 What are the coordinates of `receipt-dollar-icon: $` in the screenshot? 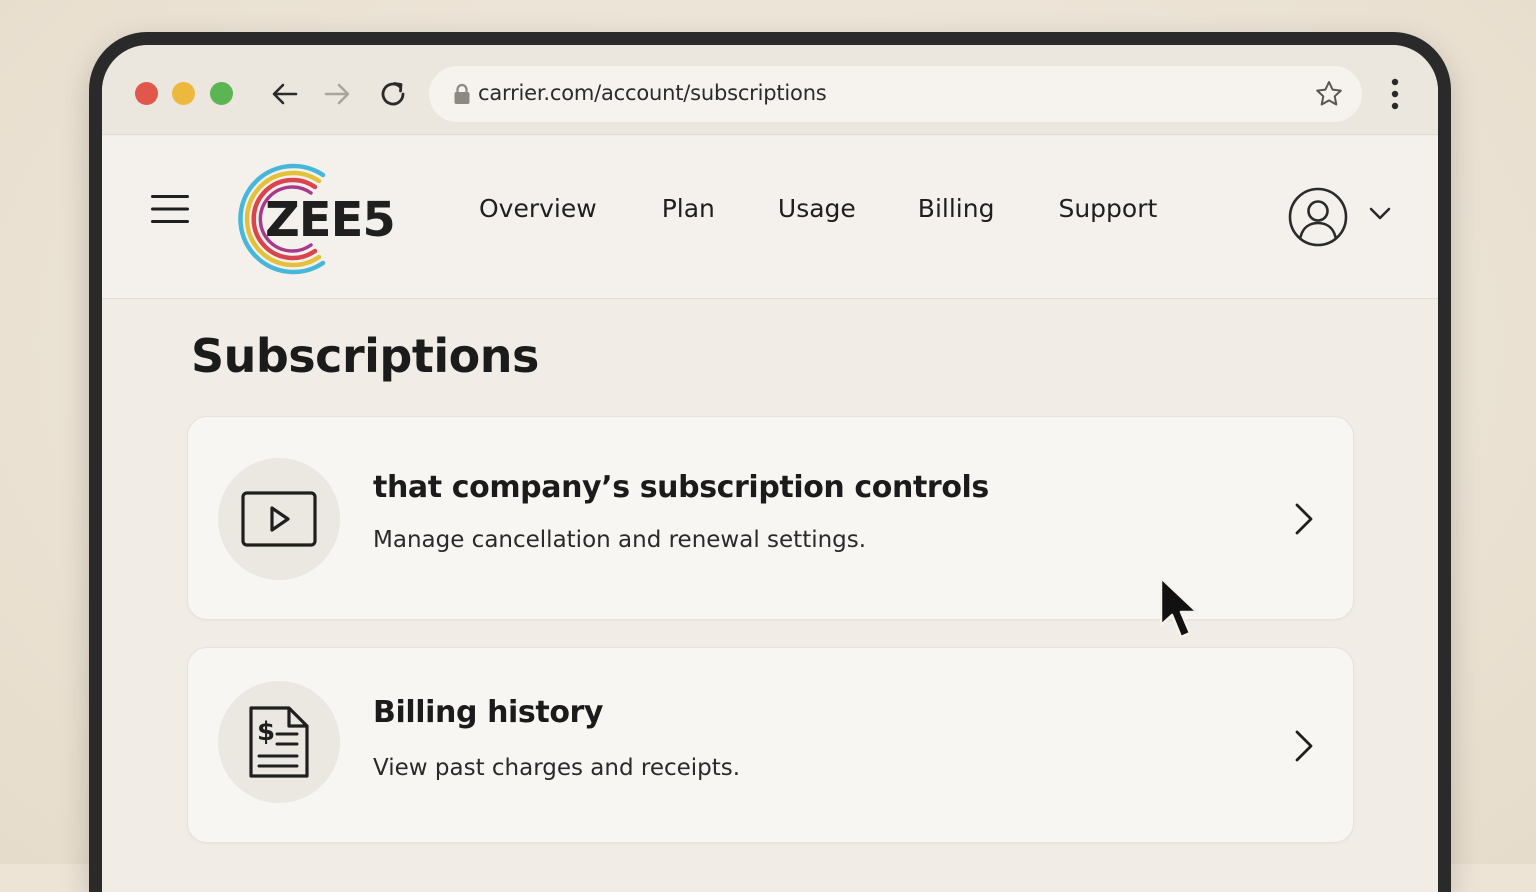 It's located at (279, 742).